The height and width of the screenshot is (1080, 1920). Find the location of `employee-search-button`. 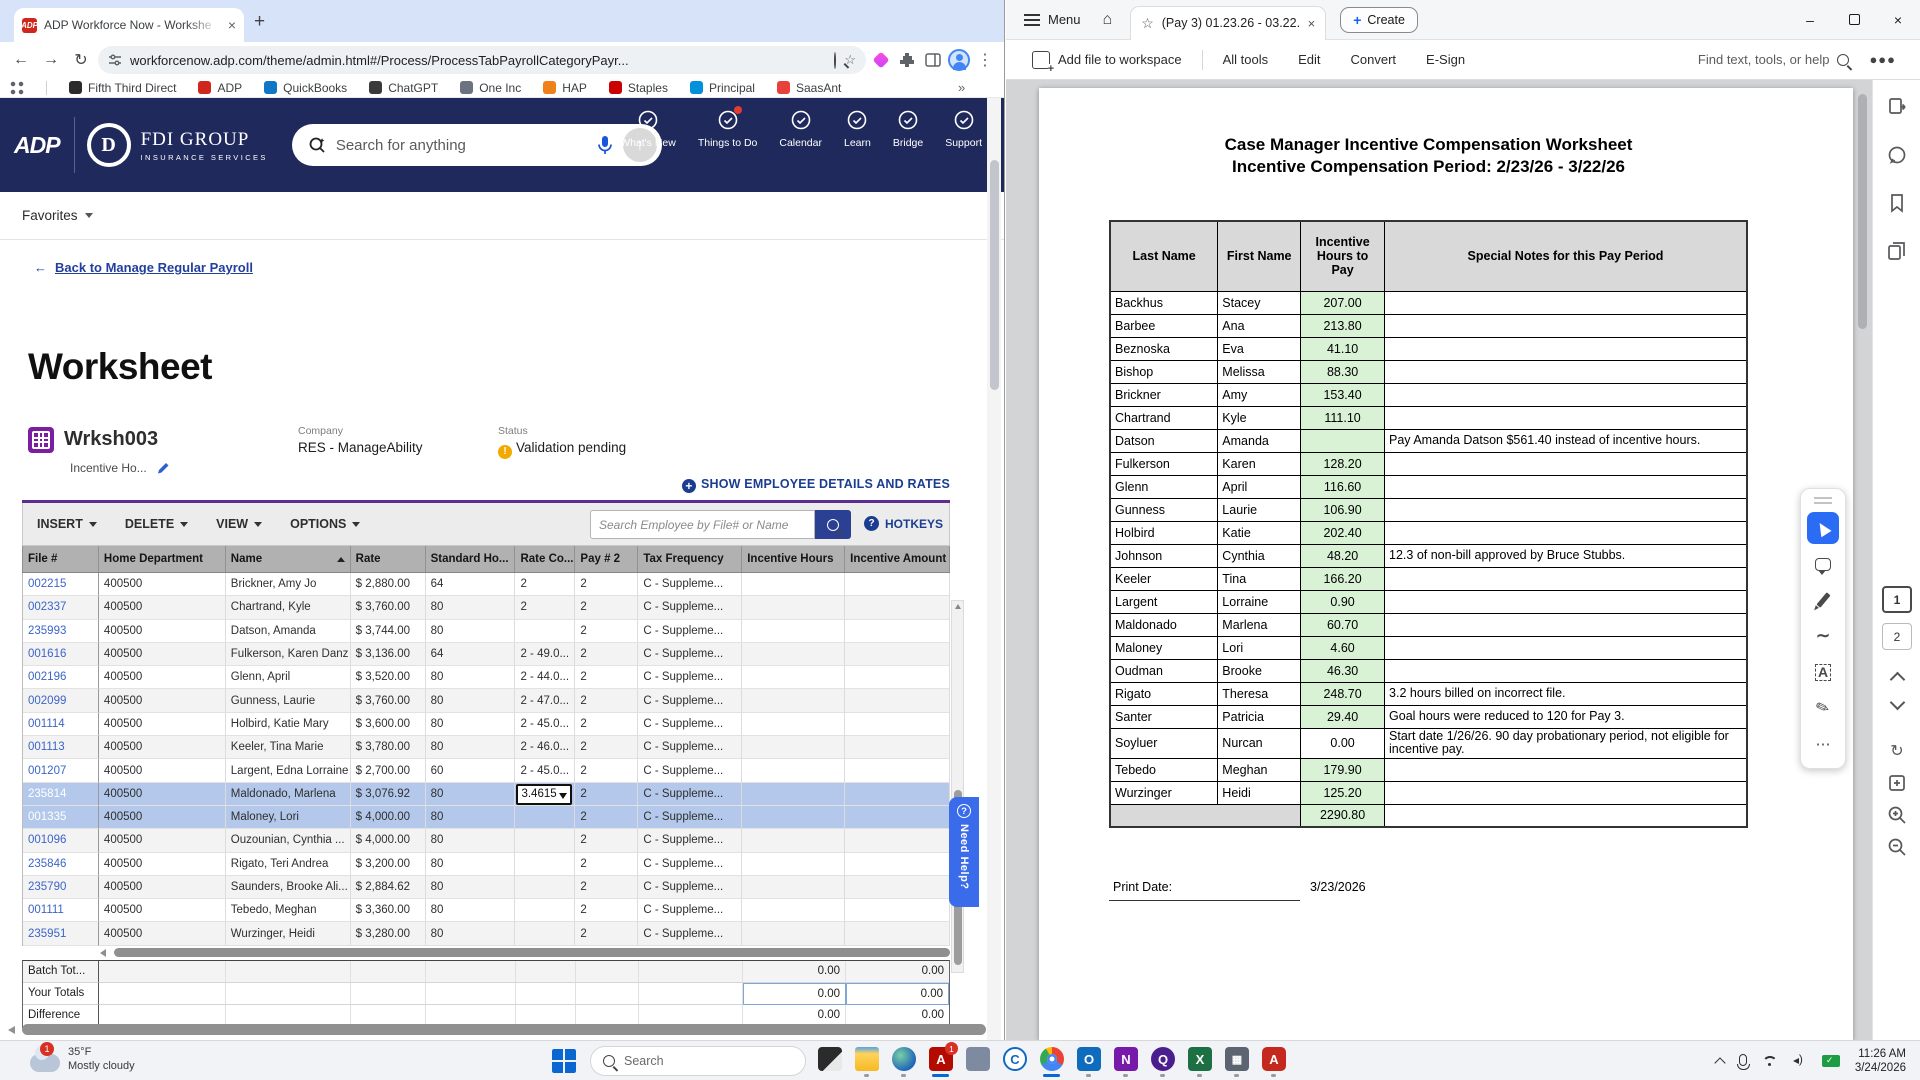

employee-search-button is located at coordinates (833, 524).